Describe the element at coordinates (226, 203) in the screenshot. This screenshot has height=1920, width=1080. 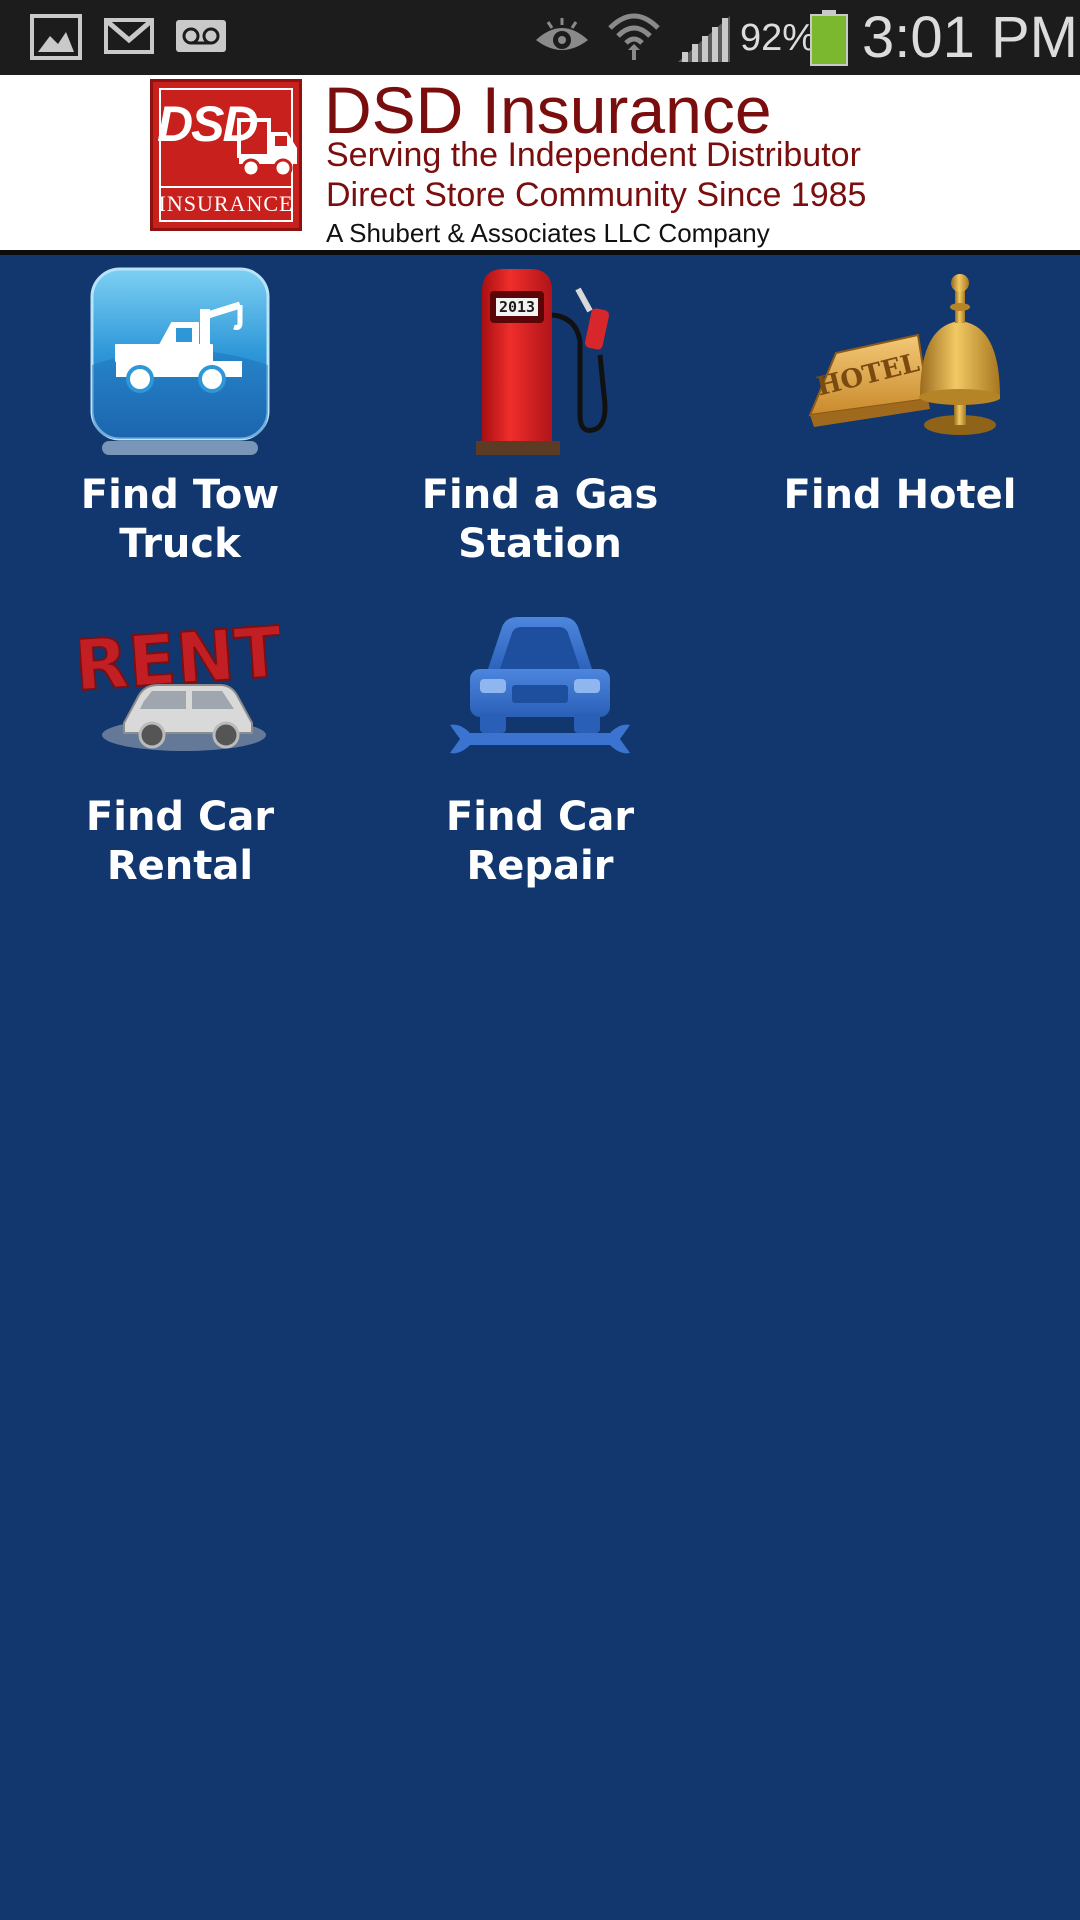
I see `logo-insurance-text: INSURANCE` at that location.